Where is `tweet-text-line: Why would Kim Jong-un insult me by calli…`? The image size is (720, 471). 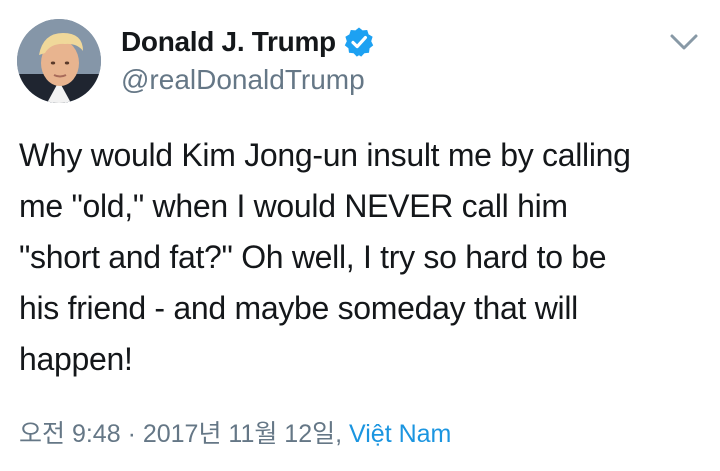 tweet-text-line: Why would Kim Jong-un insult me by calli… is located at coordinates (325, 155).